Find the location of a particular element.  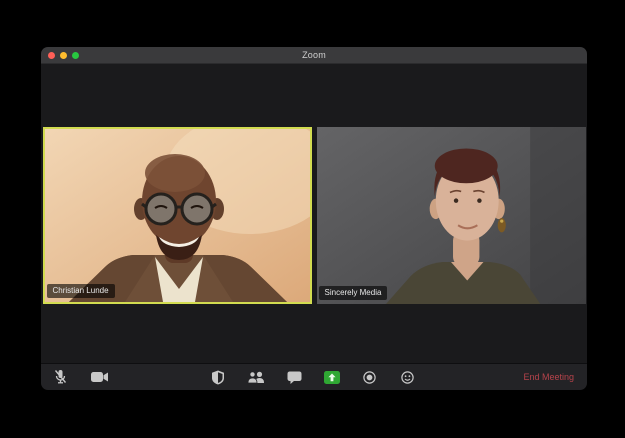

chat-button is located at coordinates (294, 377).